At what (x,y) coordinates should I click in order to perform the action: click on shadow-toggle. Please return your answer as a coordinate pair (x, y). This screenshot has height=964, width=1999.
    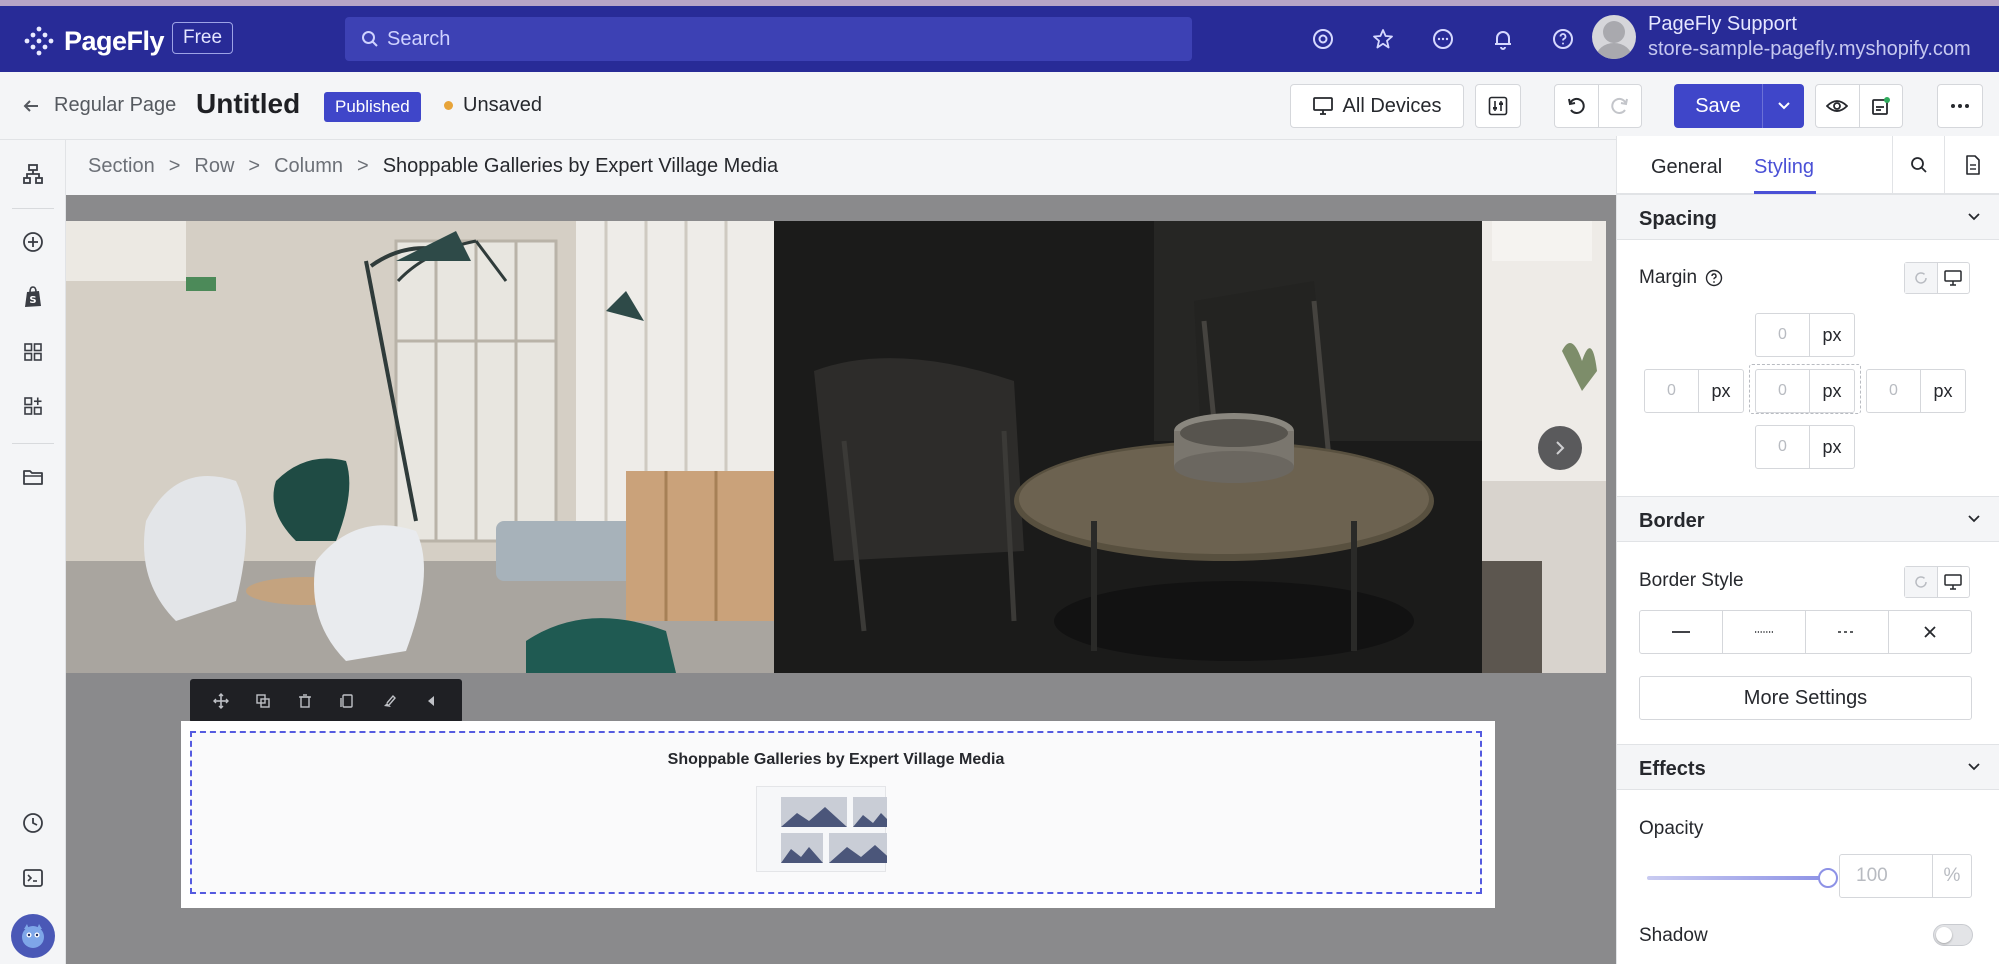
    Looking at the image, I should click on (1953, 935).